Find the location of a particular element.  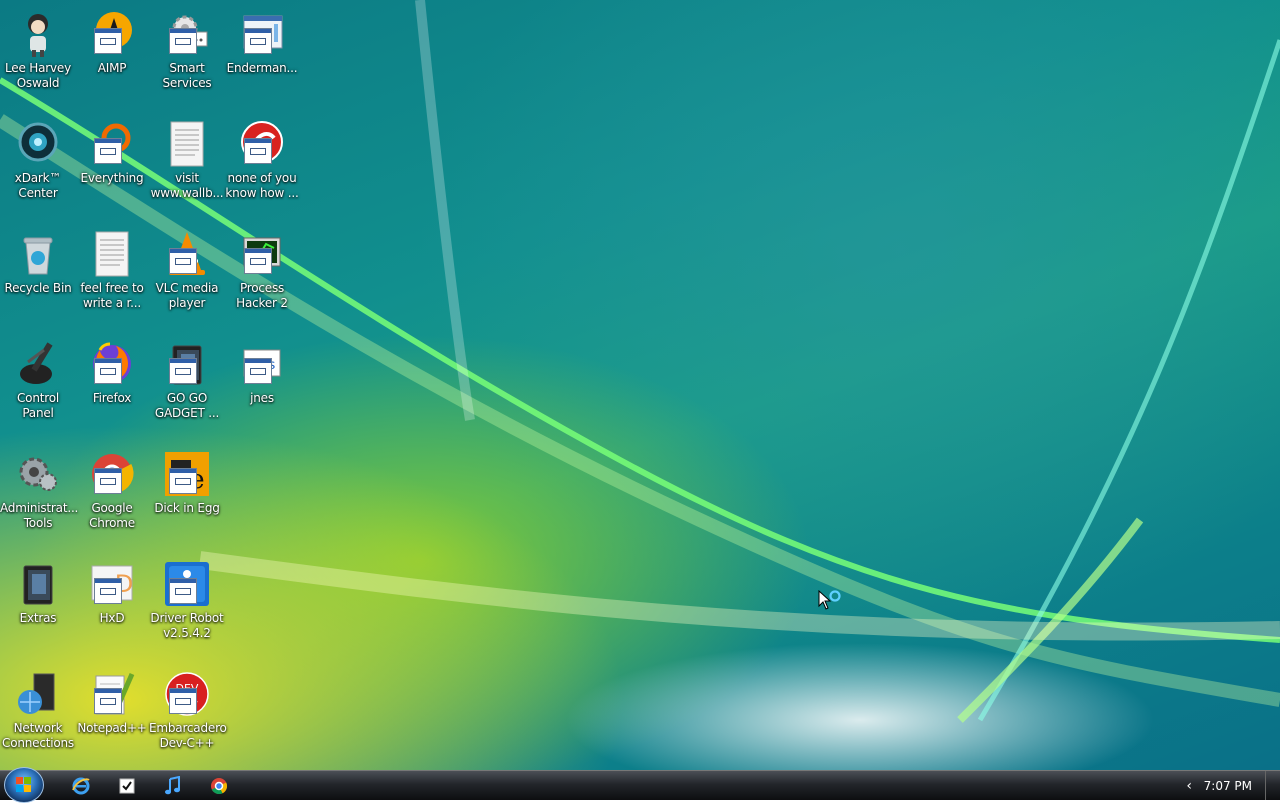

vlc-cone-icon is located at coordinates (187, 254).